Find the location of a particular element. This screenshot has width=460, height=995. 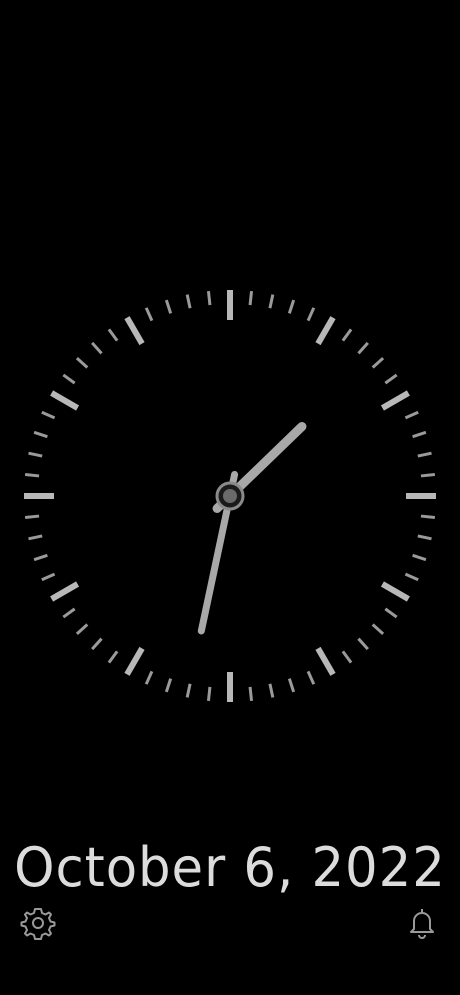

center-dot is located at coordinates (230, 496).